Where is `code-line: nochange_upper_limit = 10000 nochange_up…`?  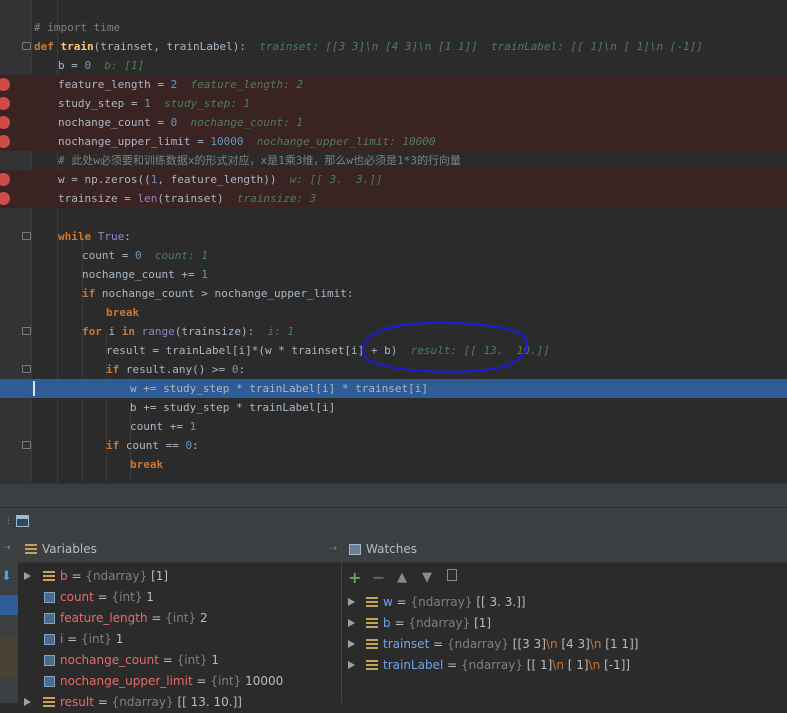 code-line: nochange_upper_limit = 10000 nochange_up… is located at coordinates (393, 141).